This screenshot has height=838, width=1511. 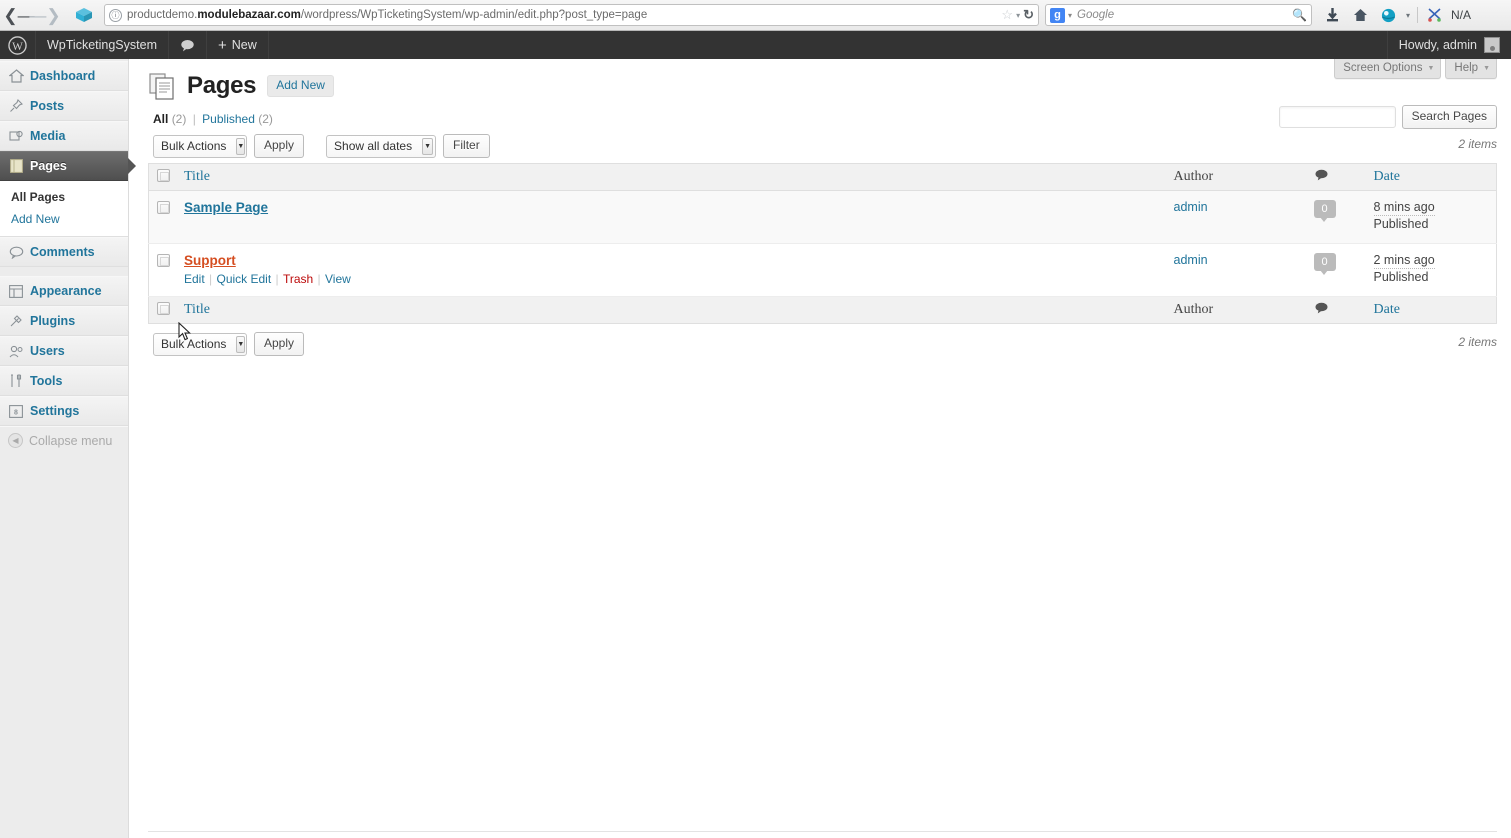 What do you see at coordinates (672, 177) in the screenshot?
I see `column-header-title: Title` at bounding box center [672, 177].